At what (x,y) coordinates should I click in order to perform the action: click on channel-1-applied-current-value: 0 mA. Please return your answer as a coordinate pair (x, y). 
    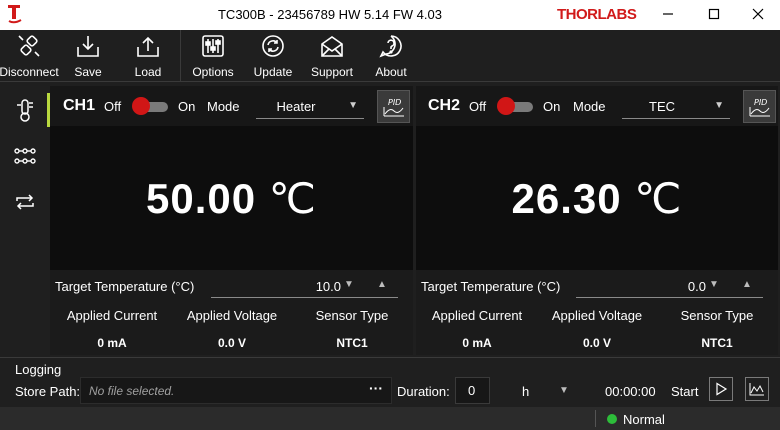
    Looking at the image, I should click on (112, 343).